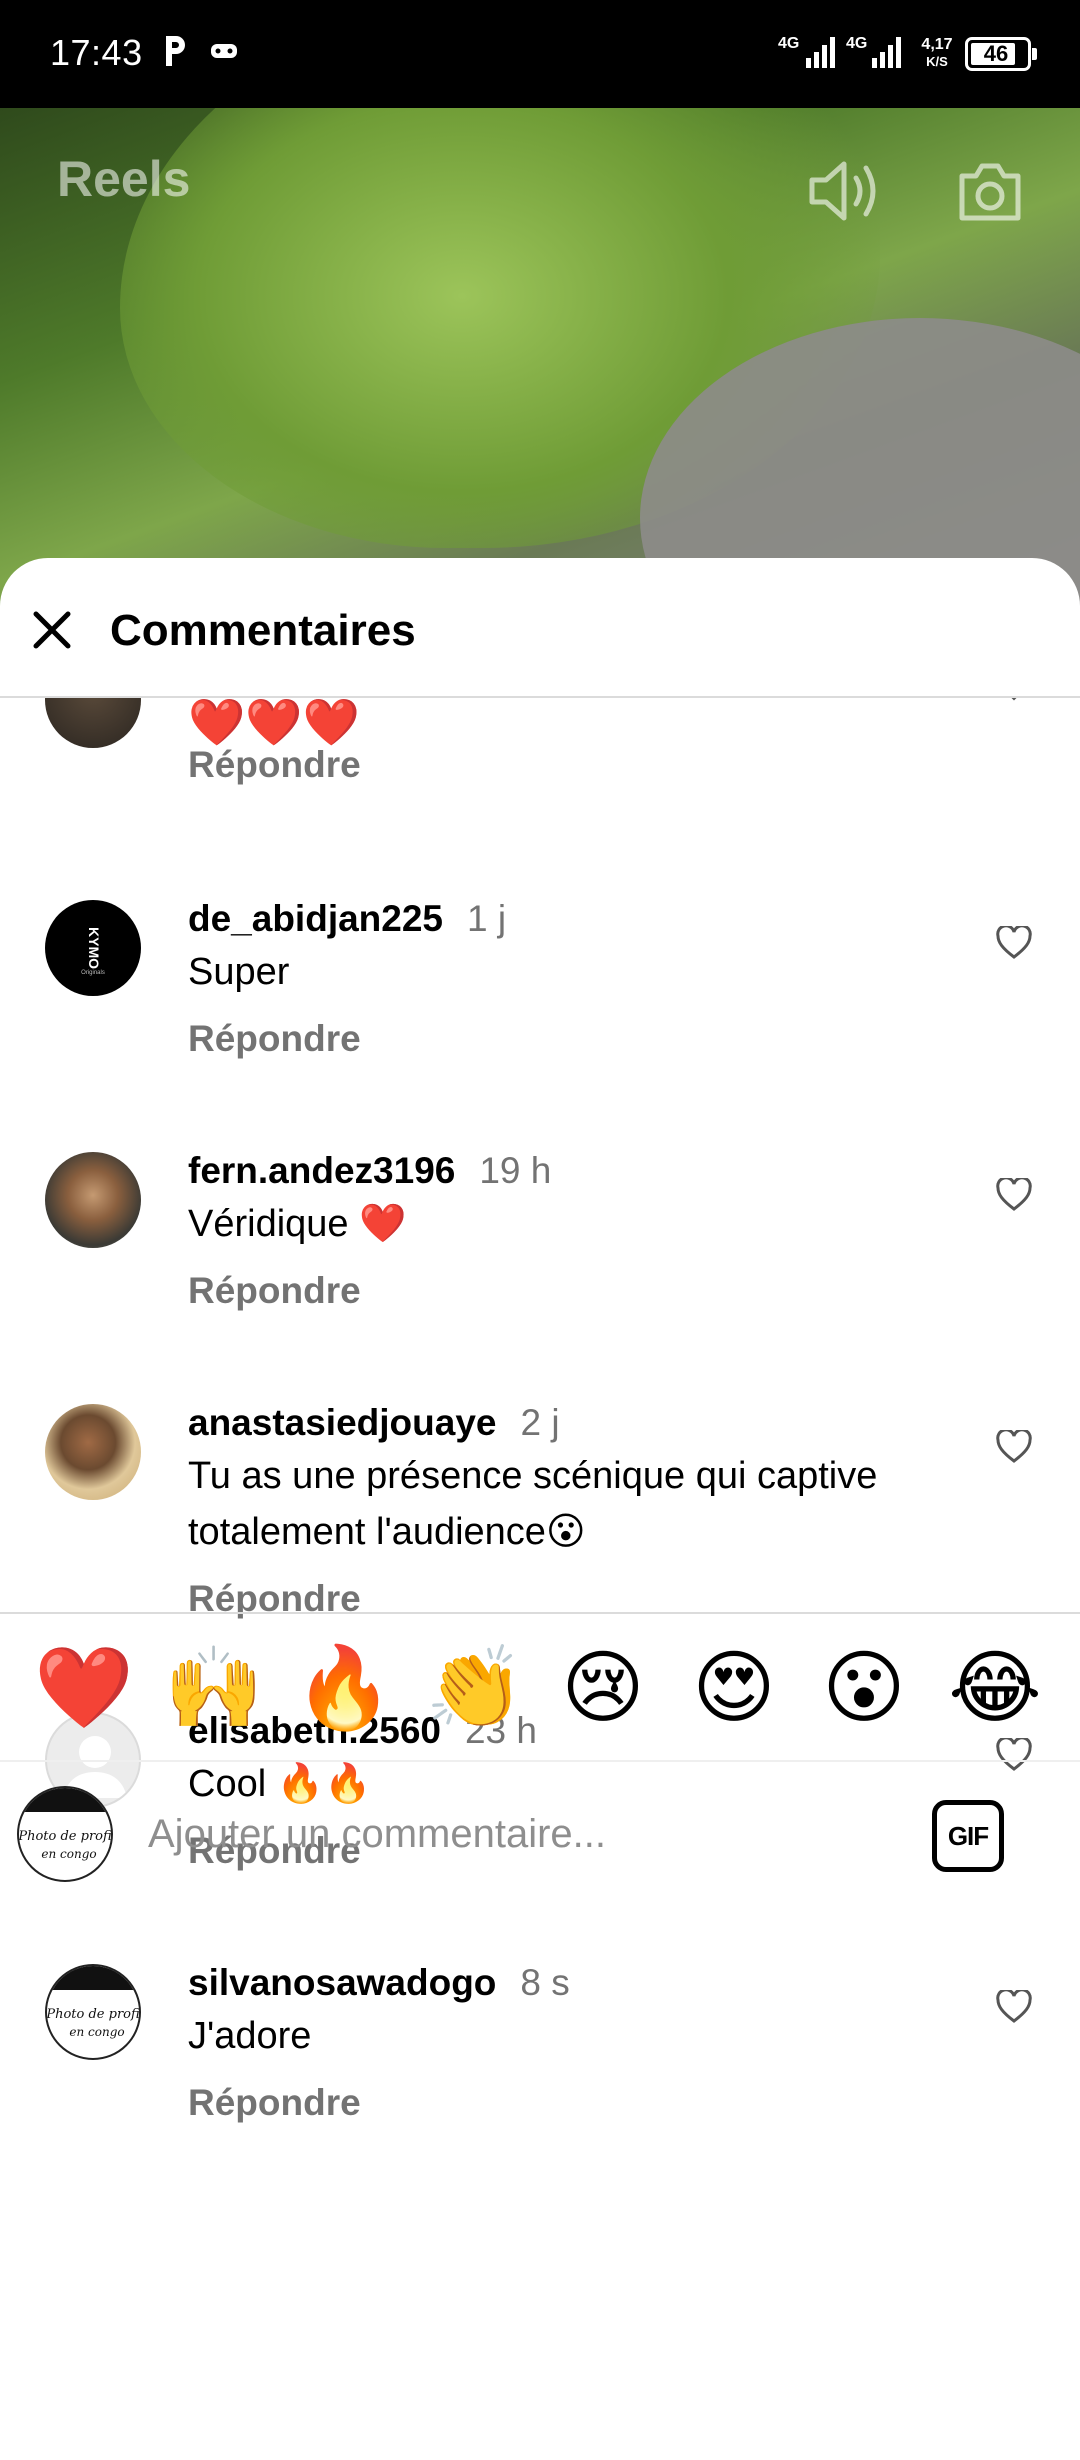 This screenshot has height=2460, width=1080. Describe the element at coordinates (515, 1170) in the screenshot. I see `comment-time: 19 h` at that location.